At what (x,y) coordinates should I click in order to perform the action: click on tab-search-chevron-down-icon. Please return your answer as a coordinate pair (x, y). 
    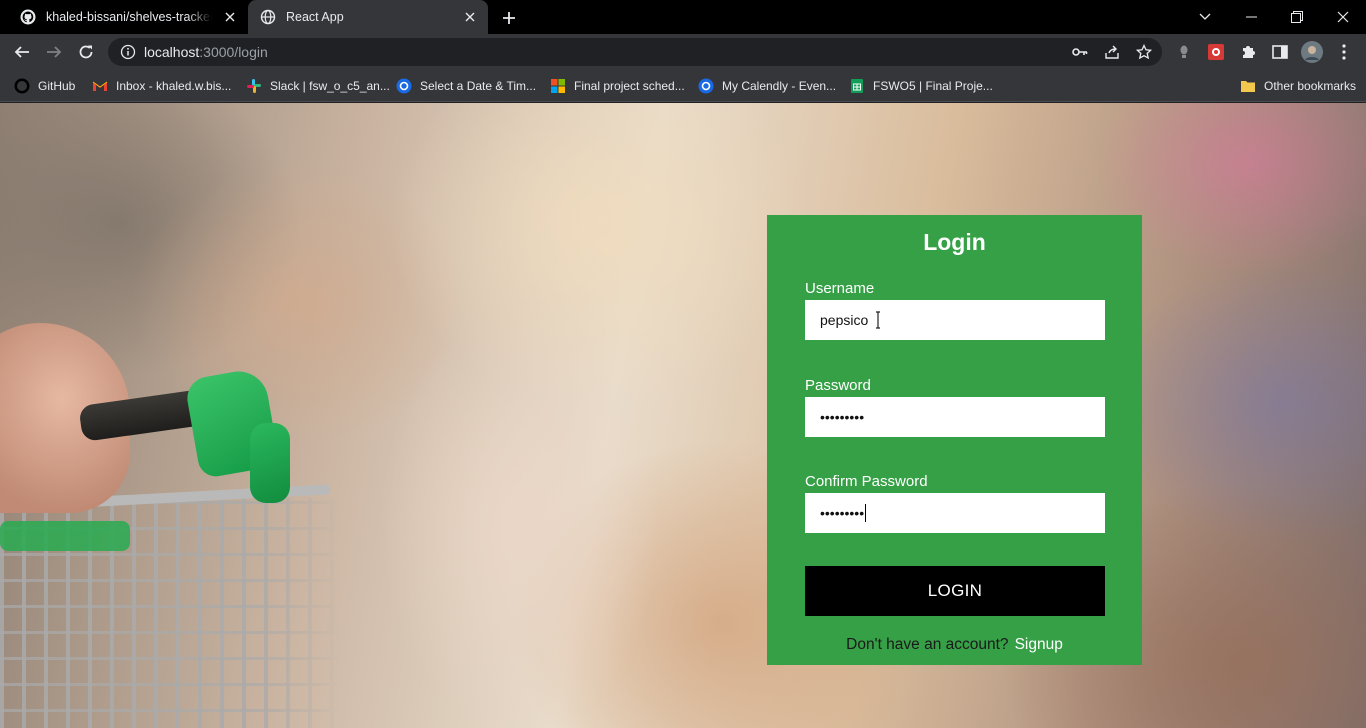
    Looking at the image, I should click on (1205, 17).